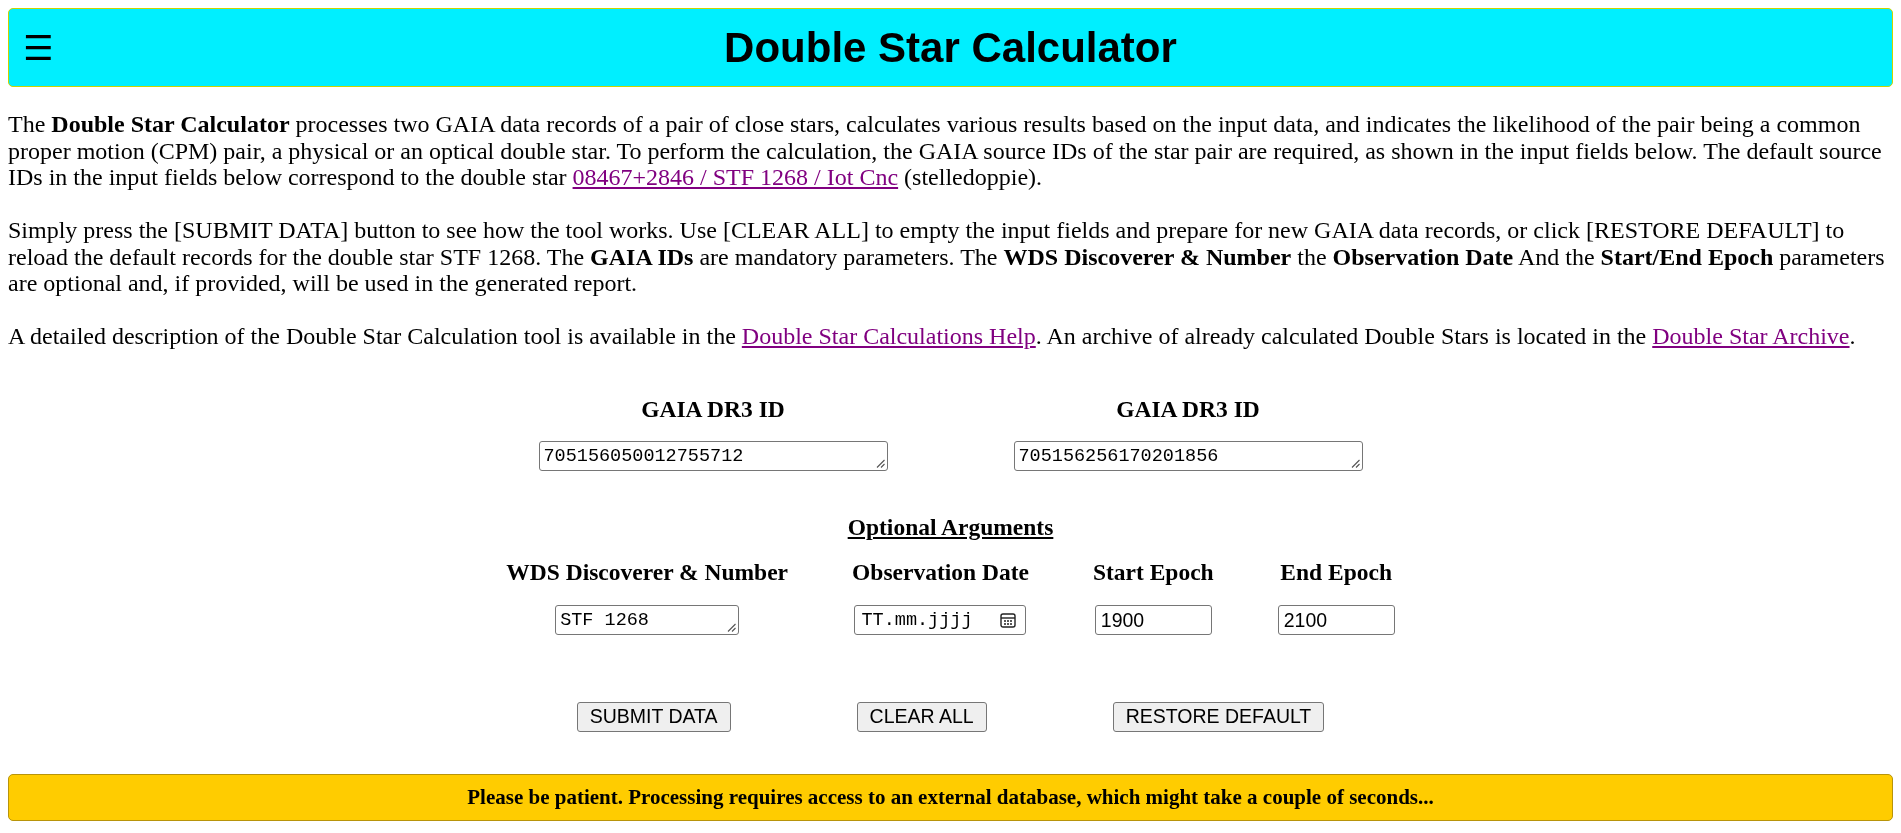  Describe the element at coordinates (713, 456) in the screenshot. I see `gaia-id-field: 705156050012755712` at that location.